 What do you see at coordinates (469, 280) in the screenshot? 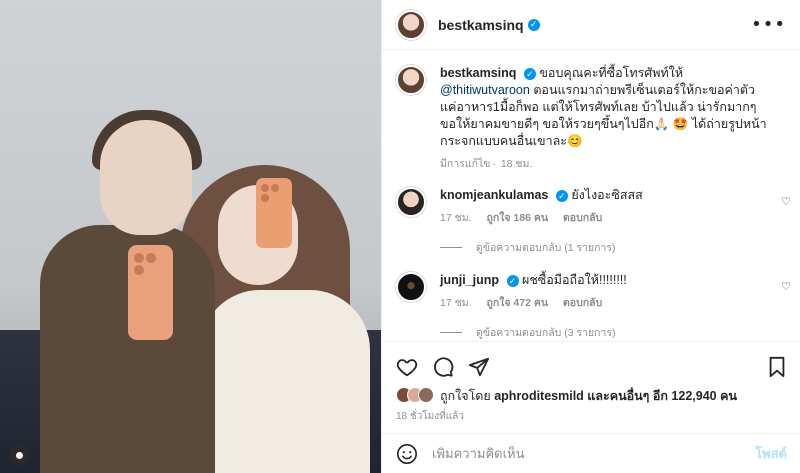
I see `comment-username: junji_junp` at bounding box center [469, 280].